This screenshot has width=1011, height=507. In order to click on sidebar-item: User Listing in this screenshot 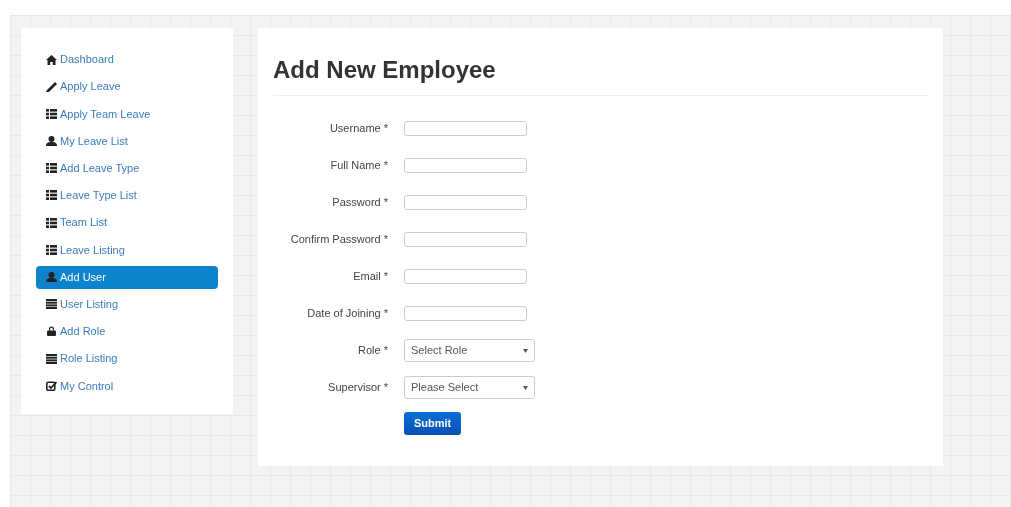, I will do `click(127, 304)`.